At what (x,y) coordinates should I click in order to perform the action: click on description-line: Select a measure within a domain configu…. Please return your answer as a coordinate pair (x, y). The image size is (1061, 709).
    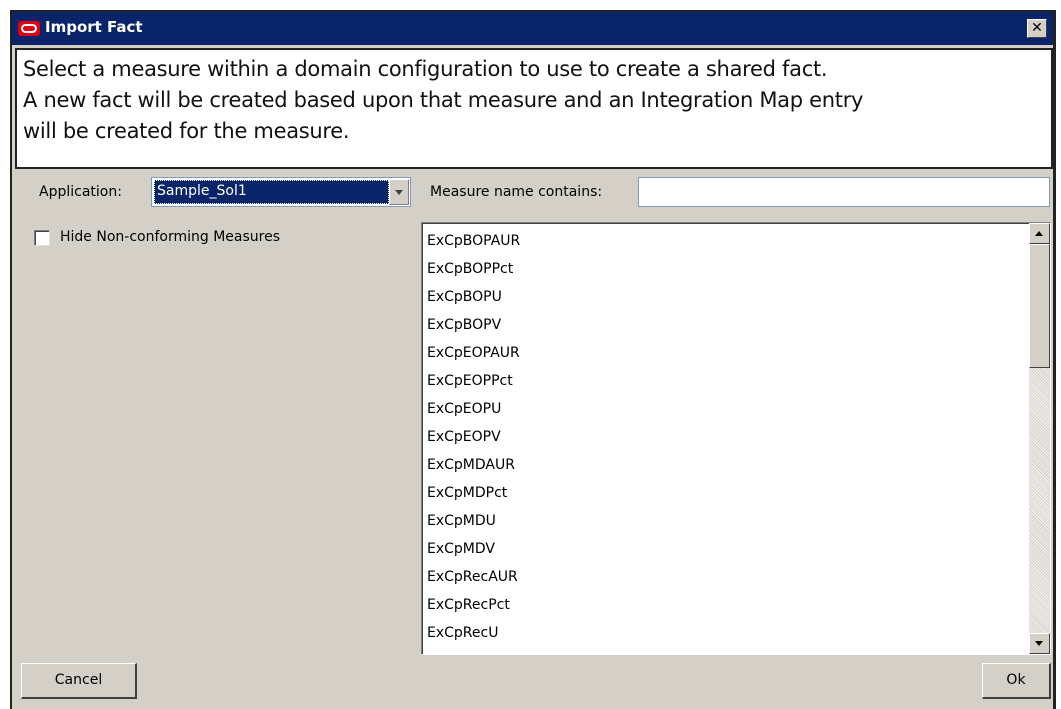
    Looking at the image, I should click on (425, 69).